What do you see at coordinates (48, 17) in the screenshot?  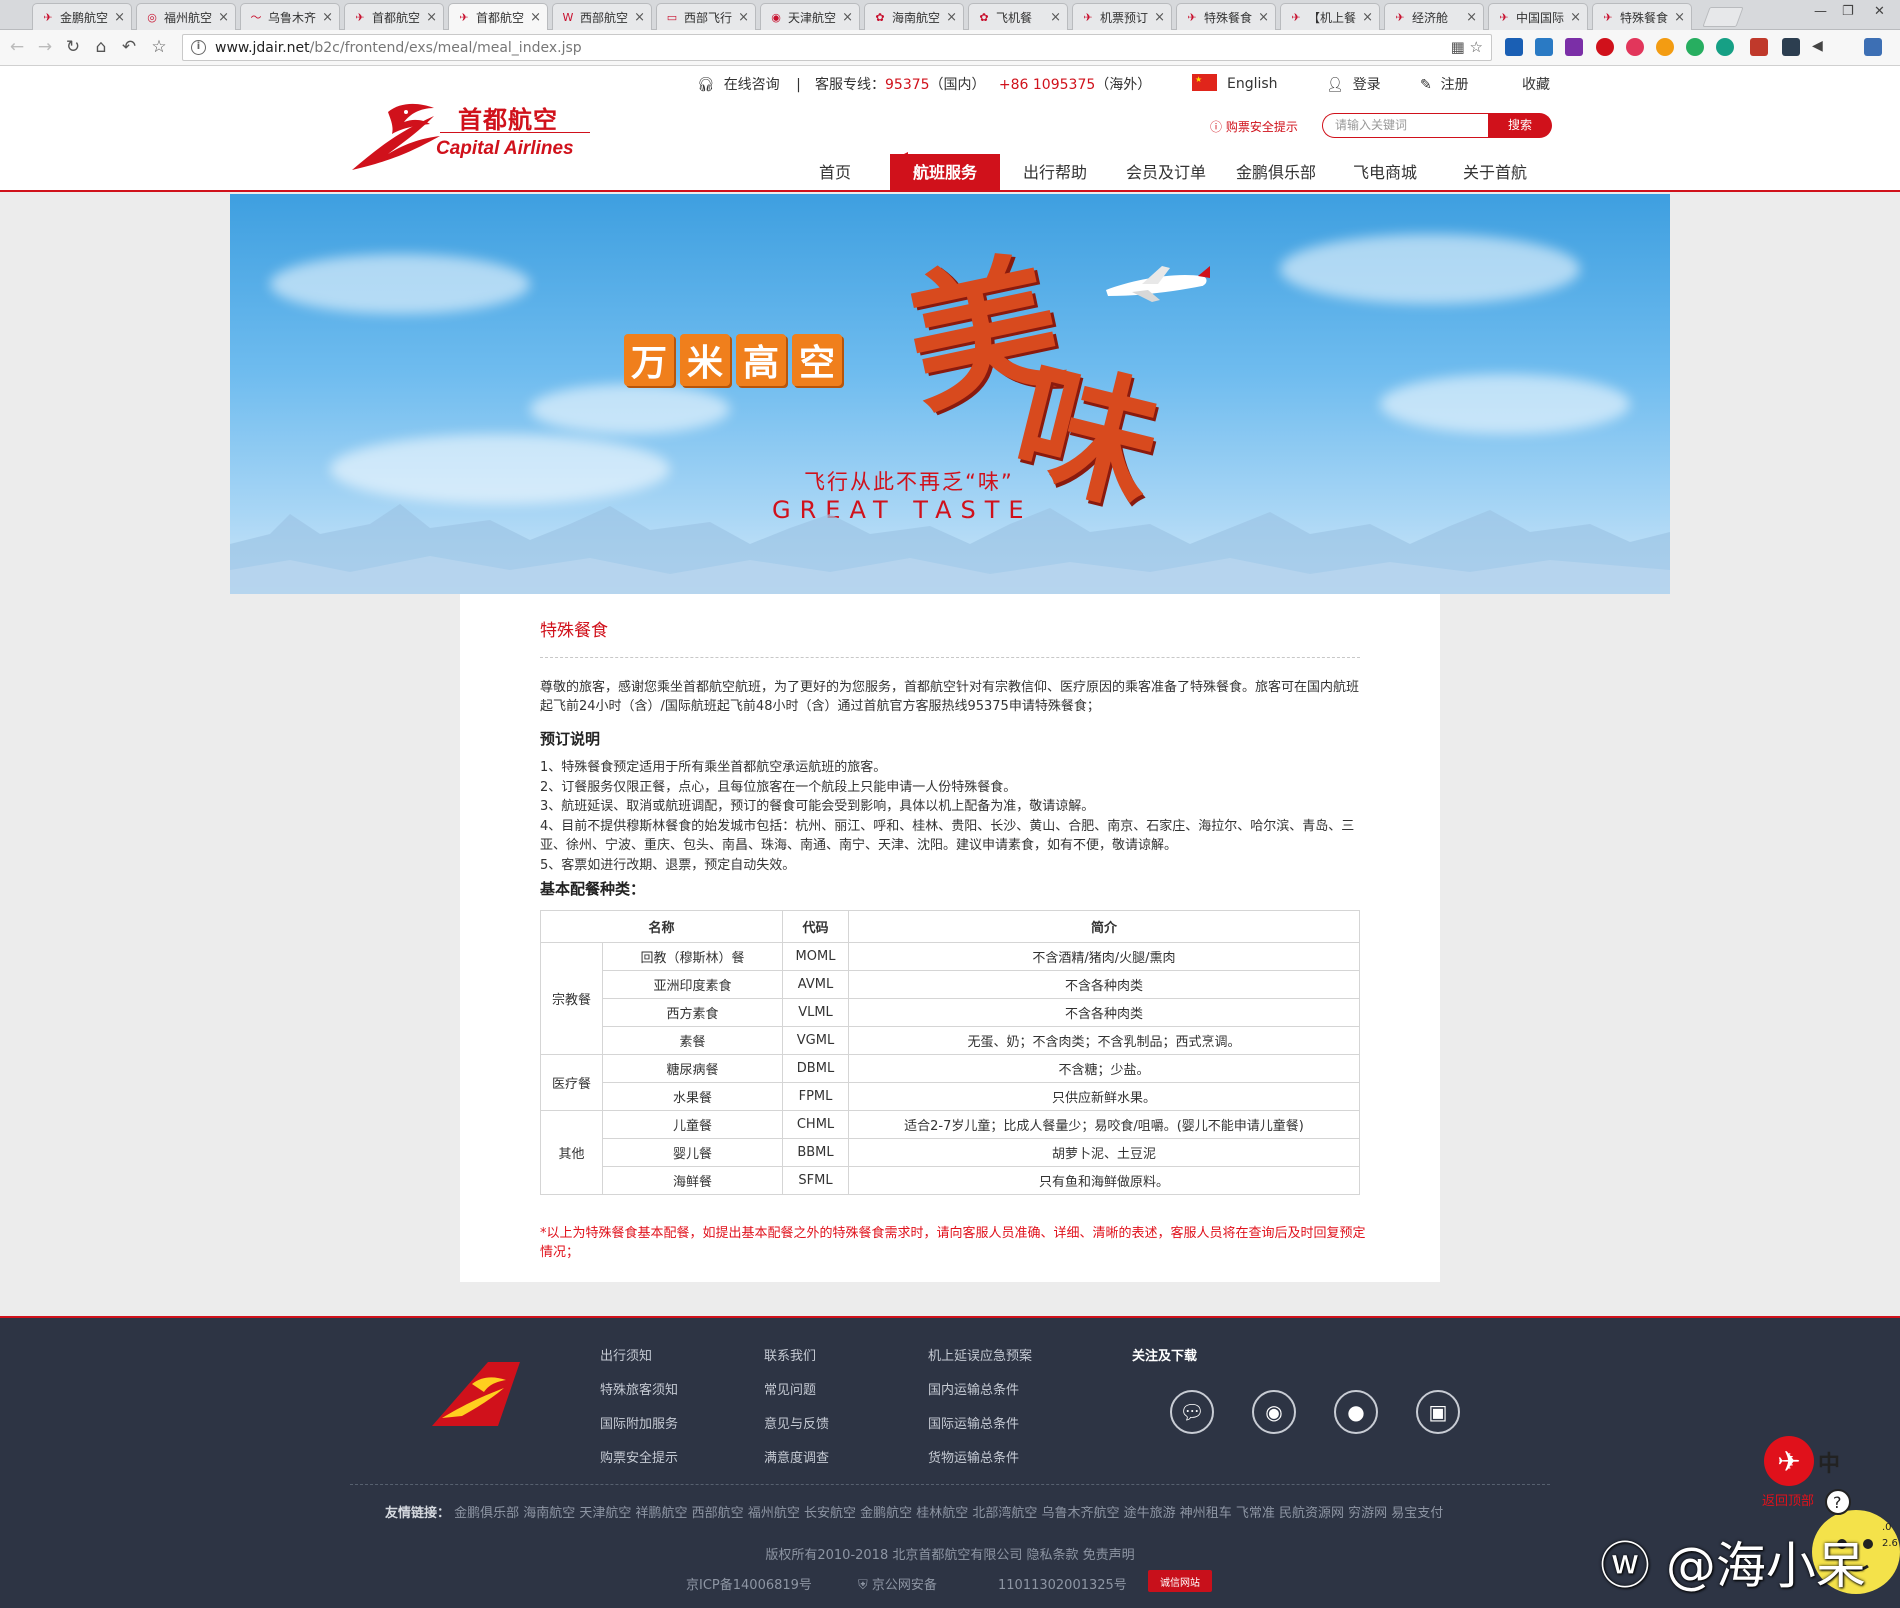 I see `tab-favicon-icon: ✈` at bounding box center [48, 17].